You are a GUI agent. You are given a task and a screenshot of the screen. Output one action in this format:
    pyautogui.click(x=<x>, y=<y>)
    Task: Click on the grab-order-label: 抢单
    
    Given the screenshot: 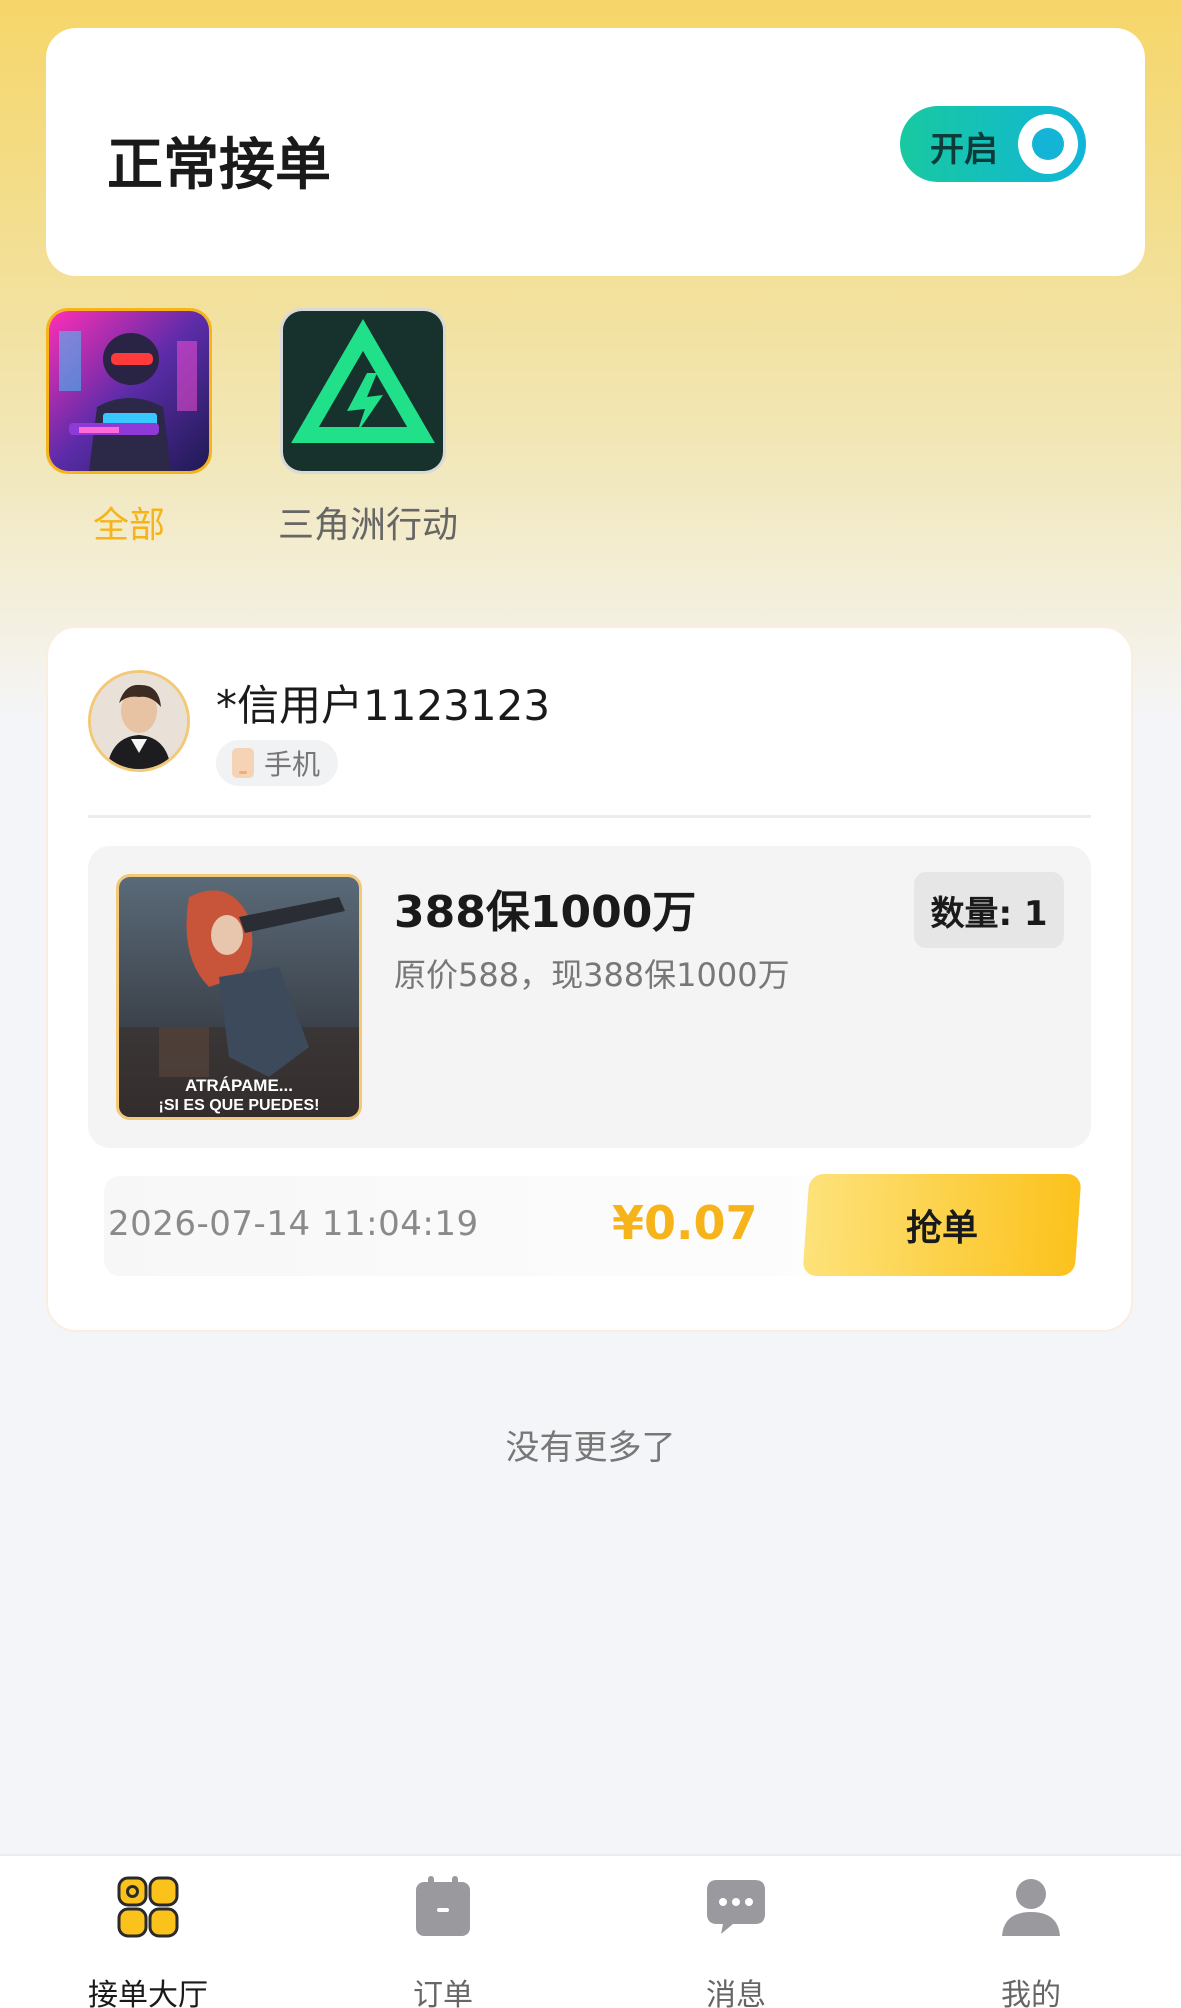 What is the action you would take?
    pyautogui.click(x=941, y=1228)
    